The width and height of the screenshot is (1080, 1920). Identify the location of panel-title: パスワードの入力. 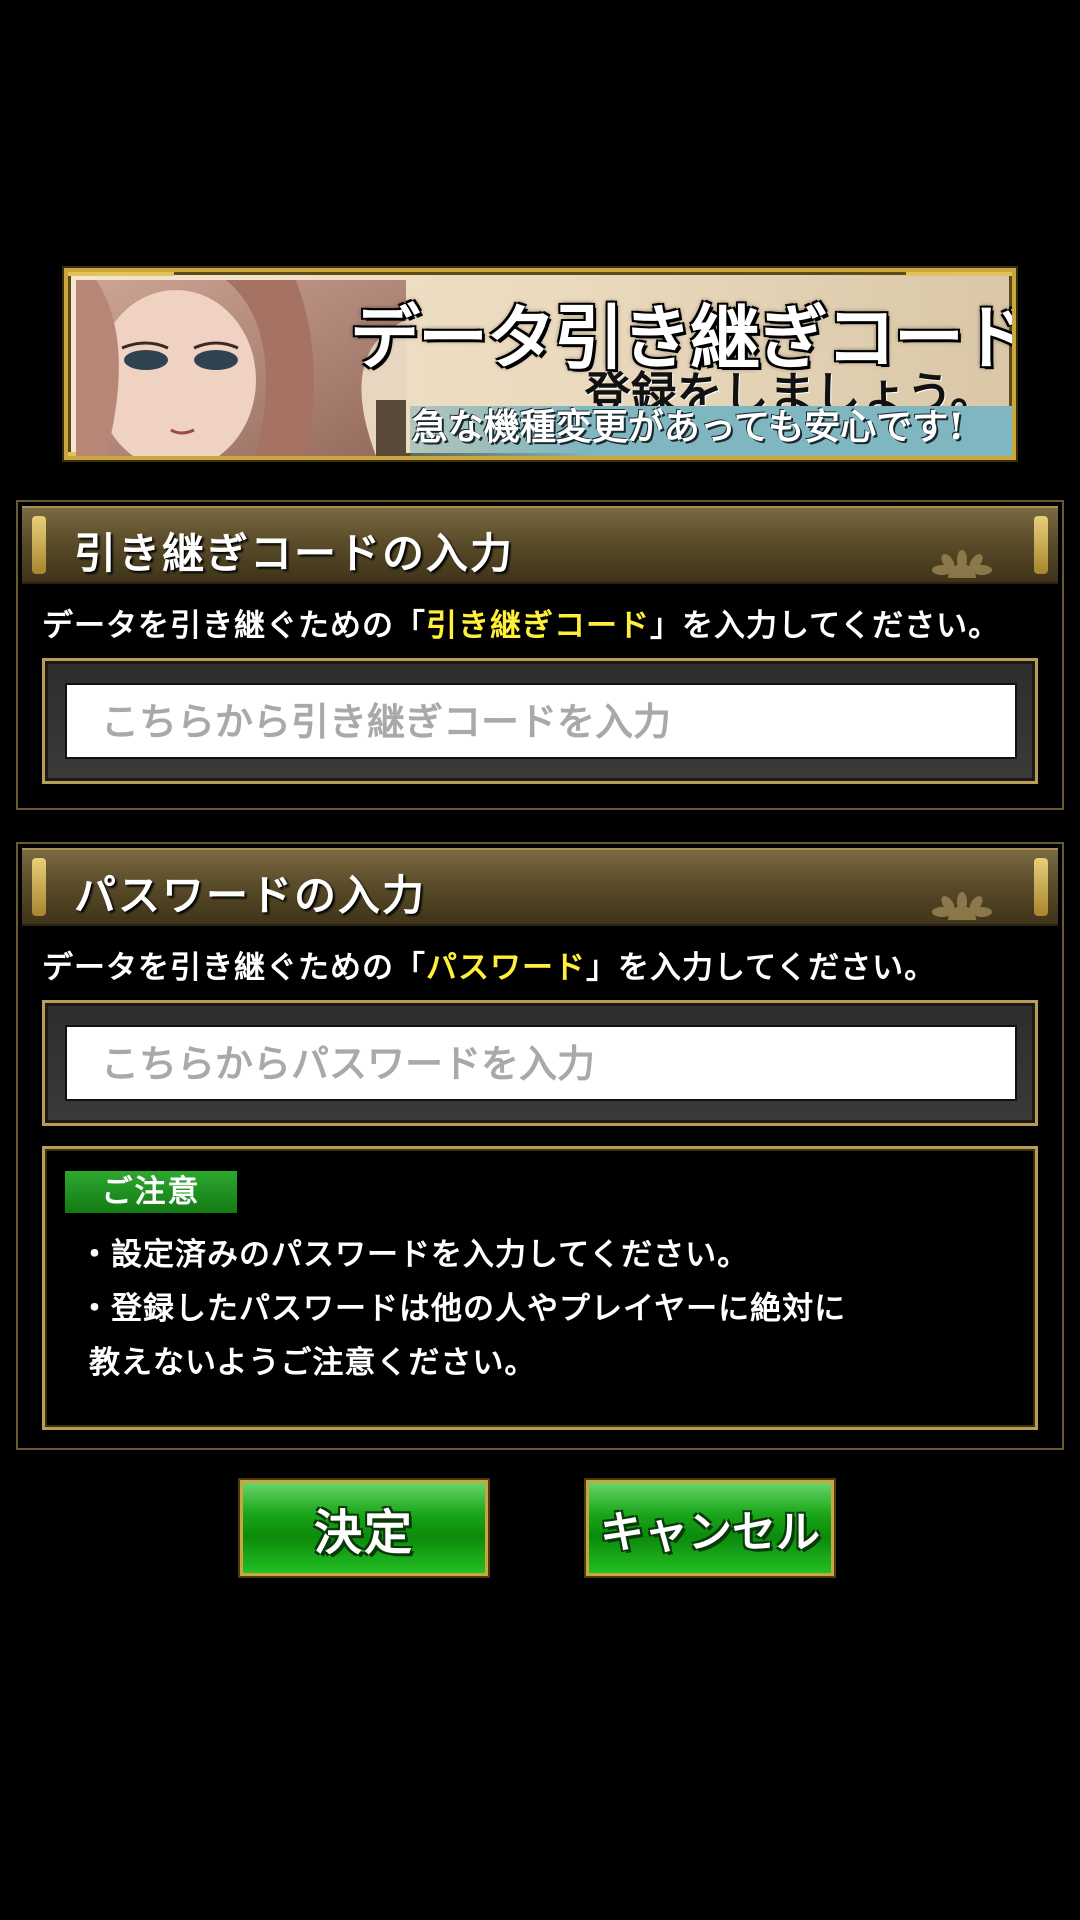
(250, 895).